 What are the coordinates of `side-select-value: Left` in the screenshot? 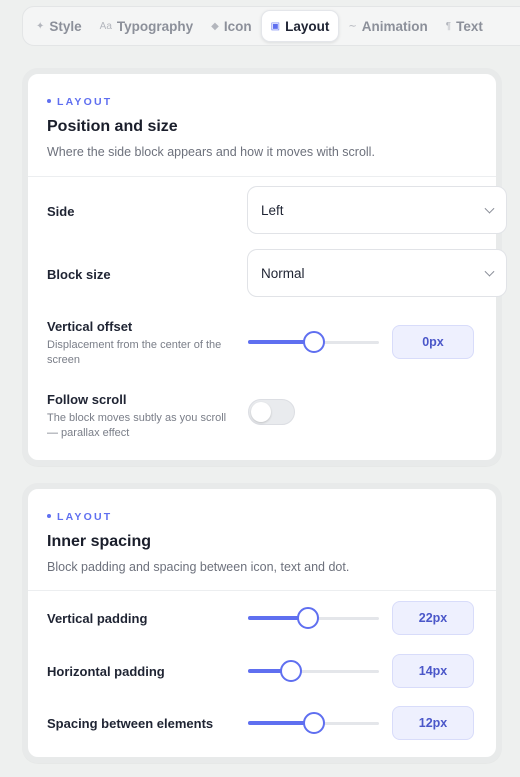 It's located at (272, 210).